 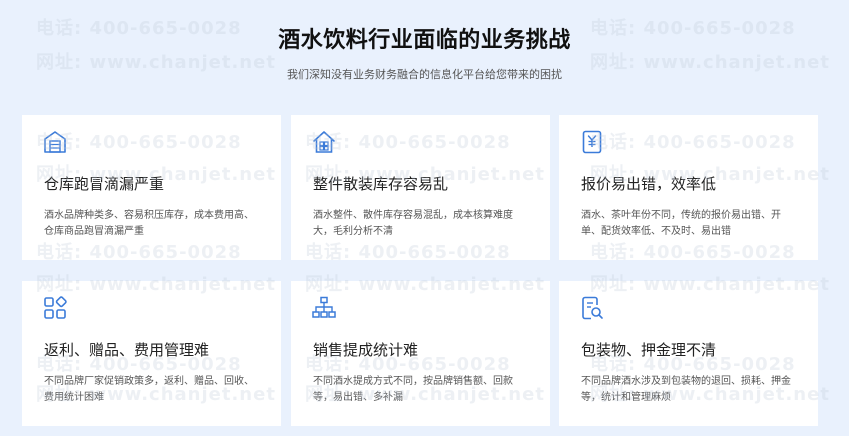 What do you see at coordinates (55, 307) in the screenshot?
I see `apps-grid-icon` at bounding box center [55, 307].